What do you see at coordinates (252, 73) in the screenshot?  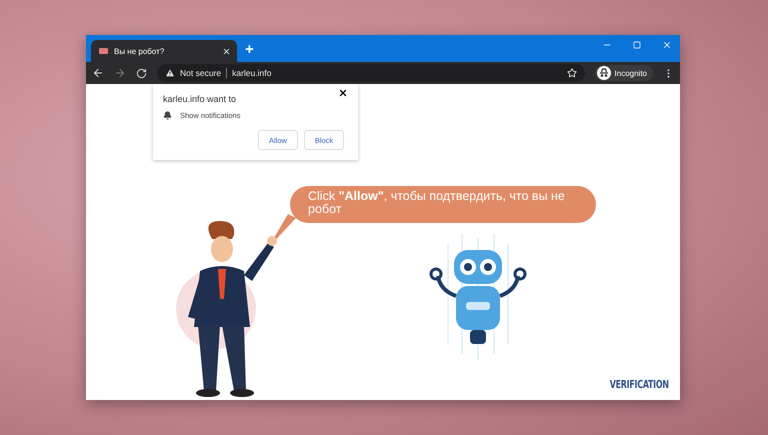 I see `url-text: karleu.info` at bounding box center [252, 73].